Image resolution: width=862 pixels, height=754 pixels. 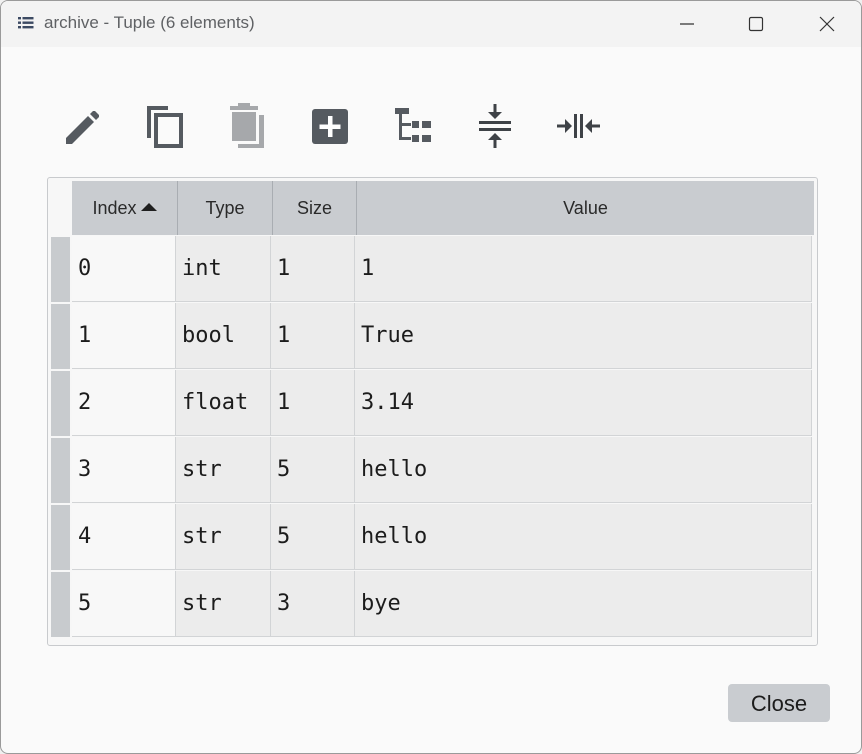 What do you see at coordinates (779, 703) in the screenshot?
I see `close-button: Close` at bounding box center [779, 703].